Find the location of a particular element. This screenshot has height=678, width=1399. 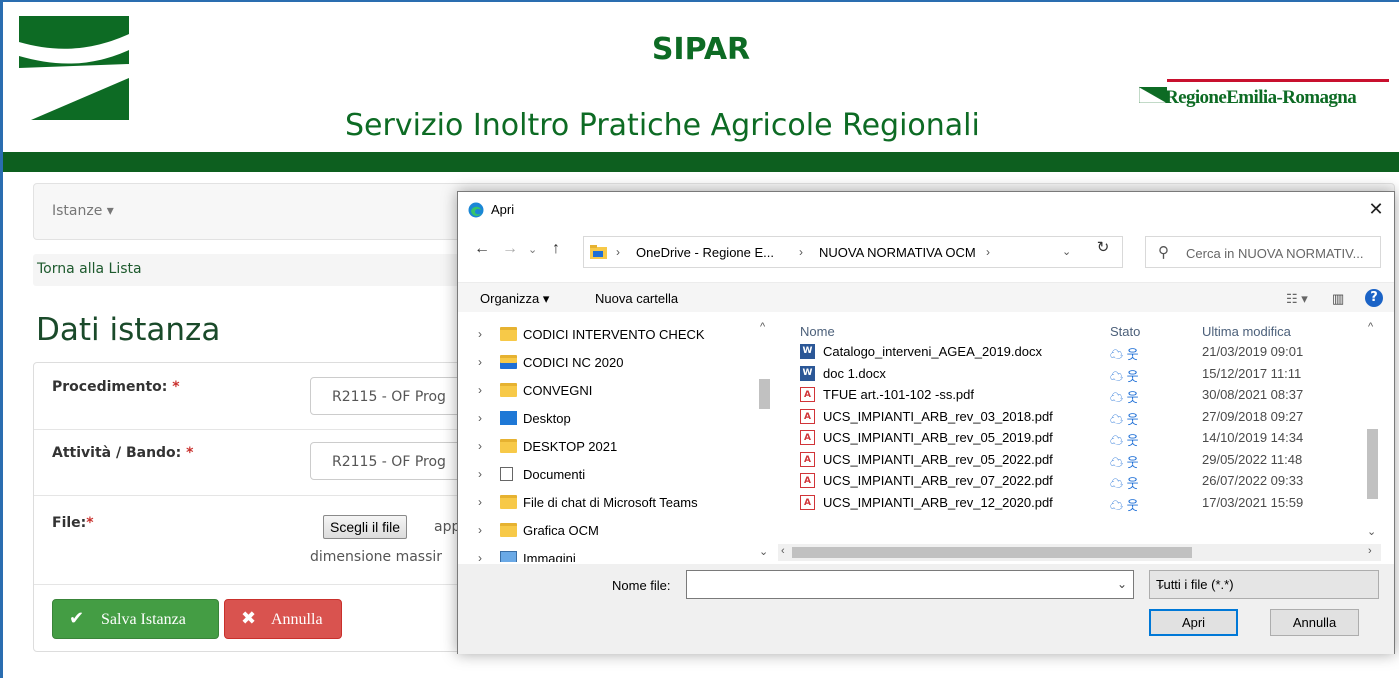

file-modified-date: 15/12/2017 11:11 is located at coordinates (1252, 373).